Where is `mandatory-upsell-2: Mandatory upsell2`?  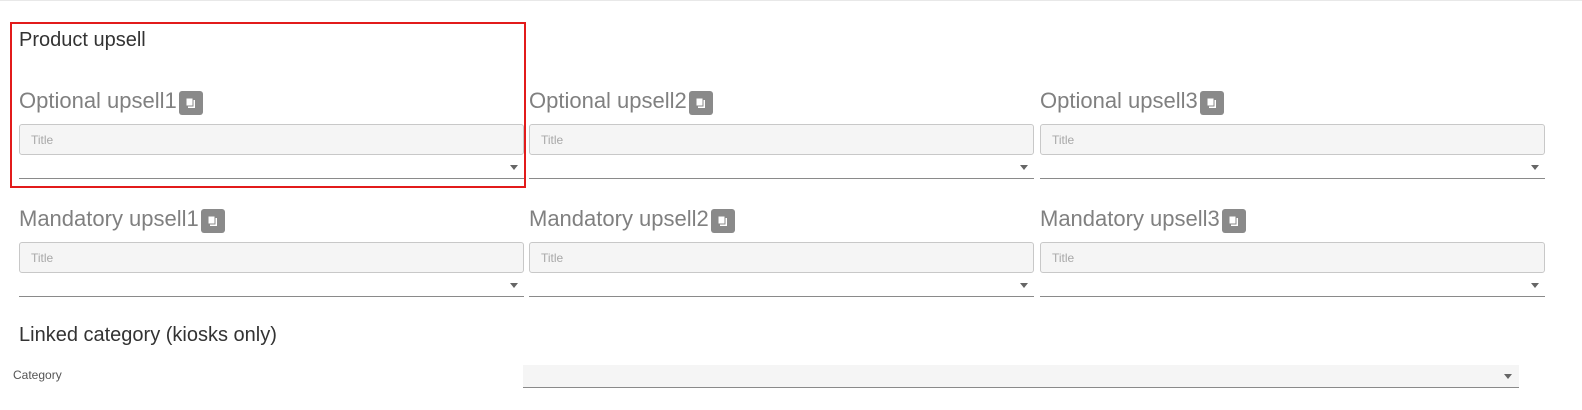 mandatory-upsell-2: Mandatory upsell2 is located at coordinates (781, 250).